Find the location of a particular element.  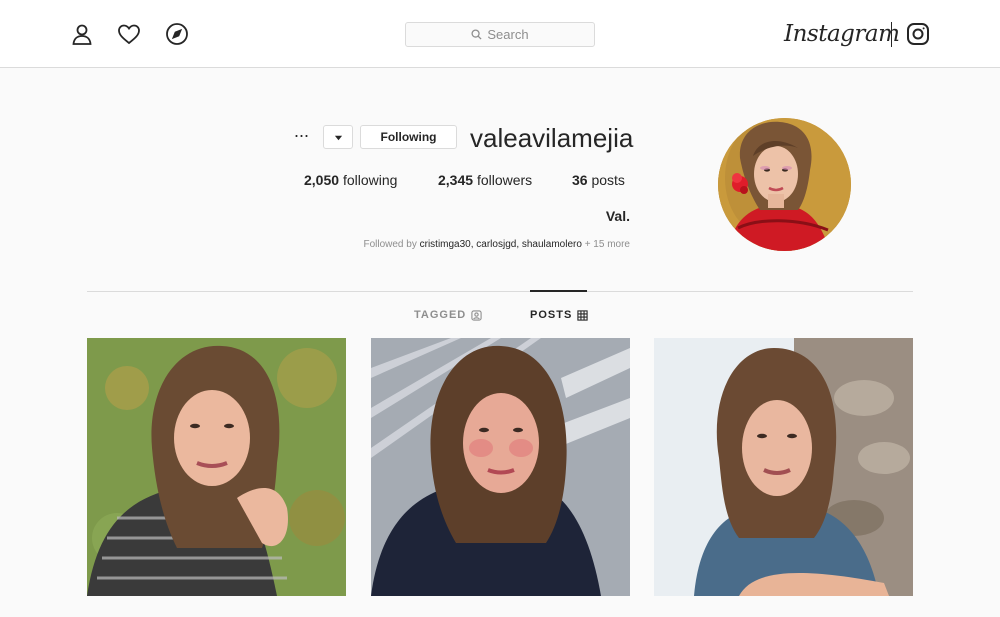

more-options-button: ··· is located at coordinates (301, 137).